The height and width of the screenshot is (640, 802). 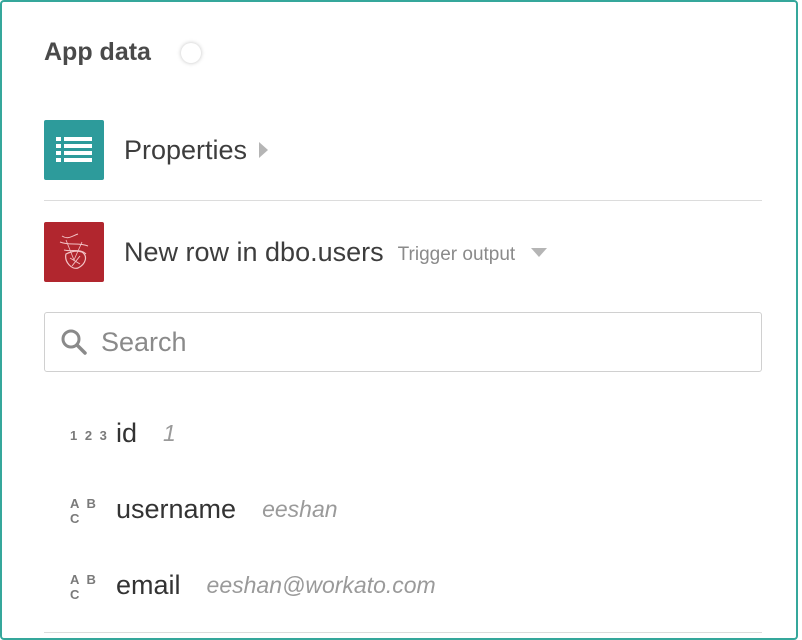 I want to click on properties-section: Properties, so click(x=156, y=150).